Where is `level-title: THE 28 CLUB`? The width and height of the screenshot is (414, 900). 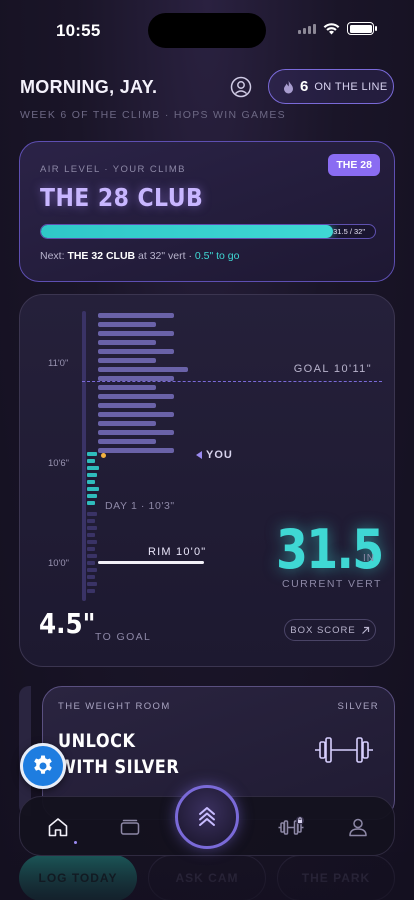 level-title: THE 28 CLUB is located at coordinates (122, 197).